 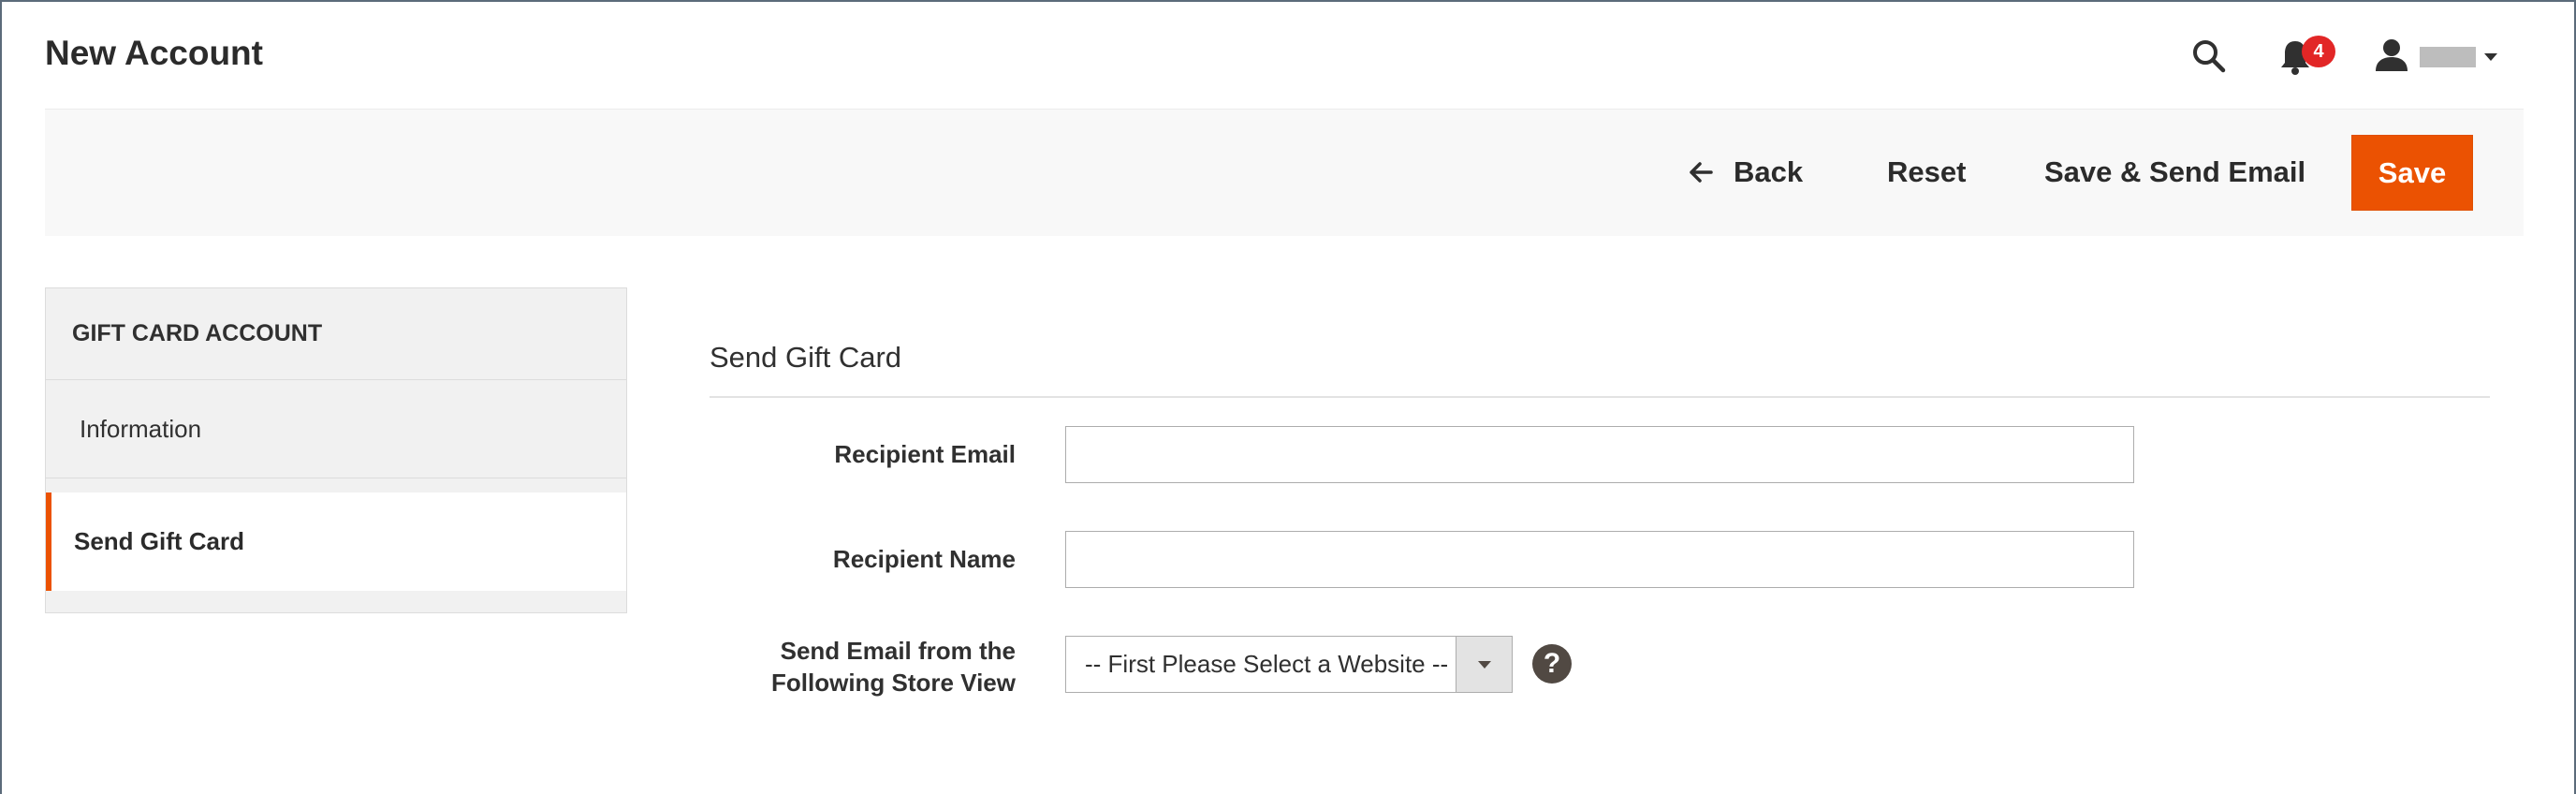 I want to click on notification-badge: 4, so click(x=2318, y=51).